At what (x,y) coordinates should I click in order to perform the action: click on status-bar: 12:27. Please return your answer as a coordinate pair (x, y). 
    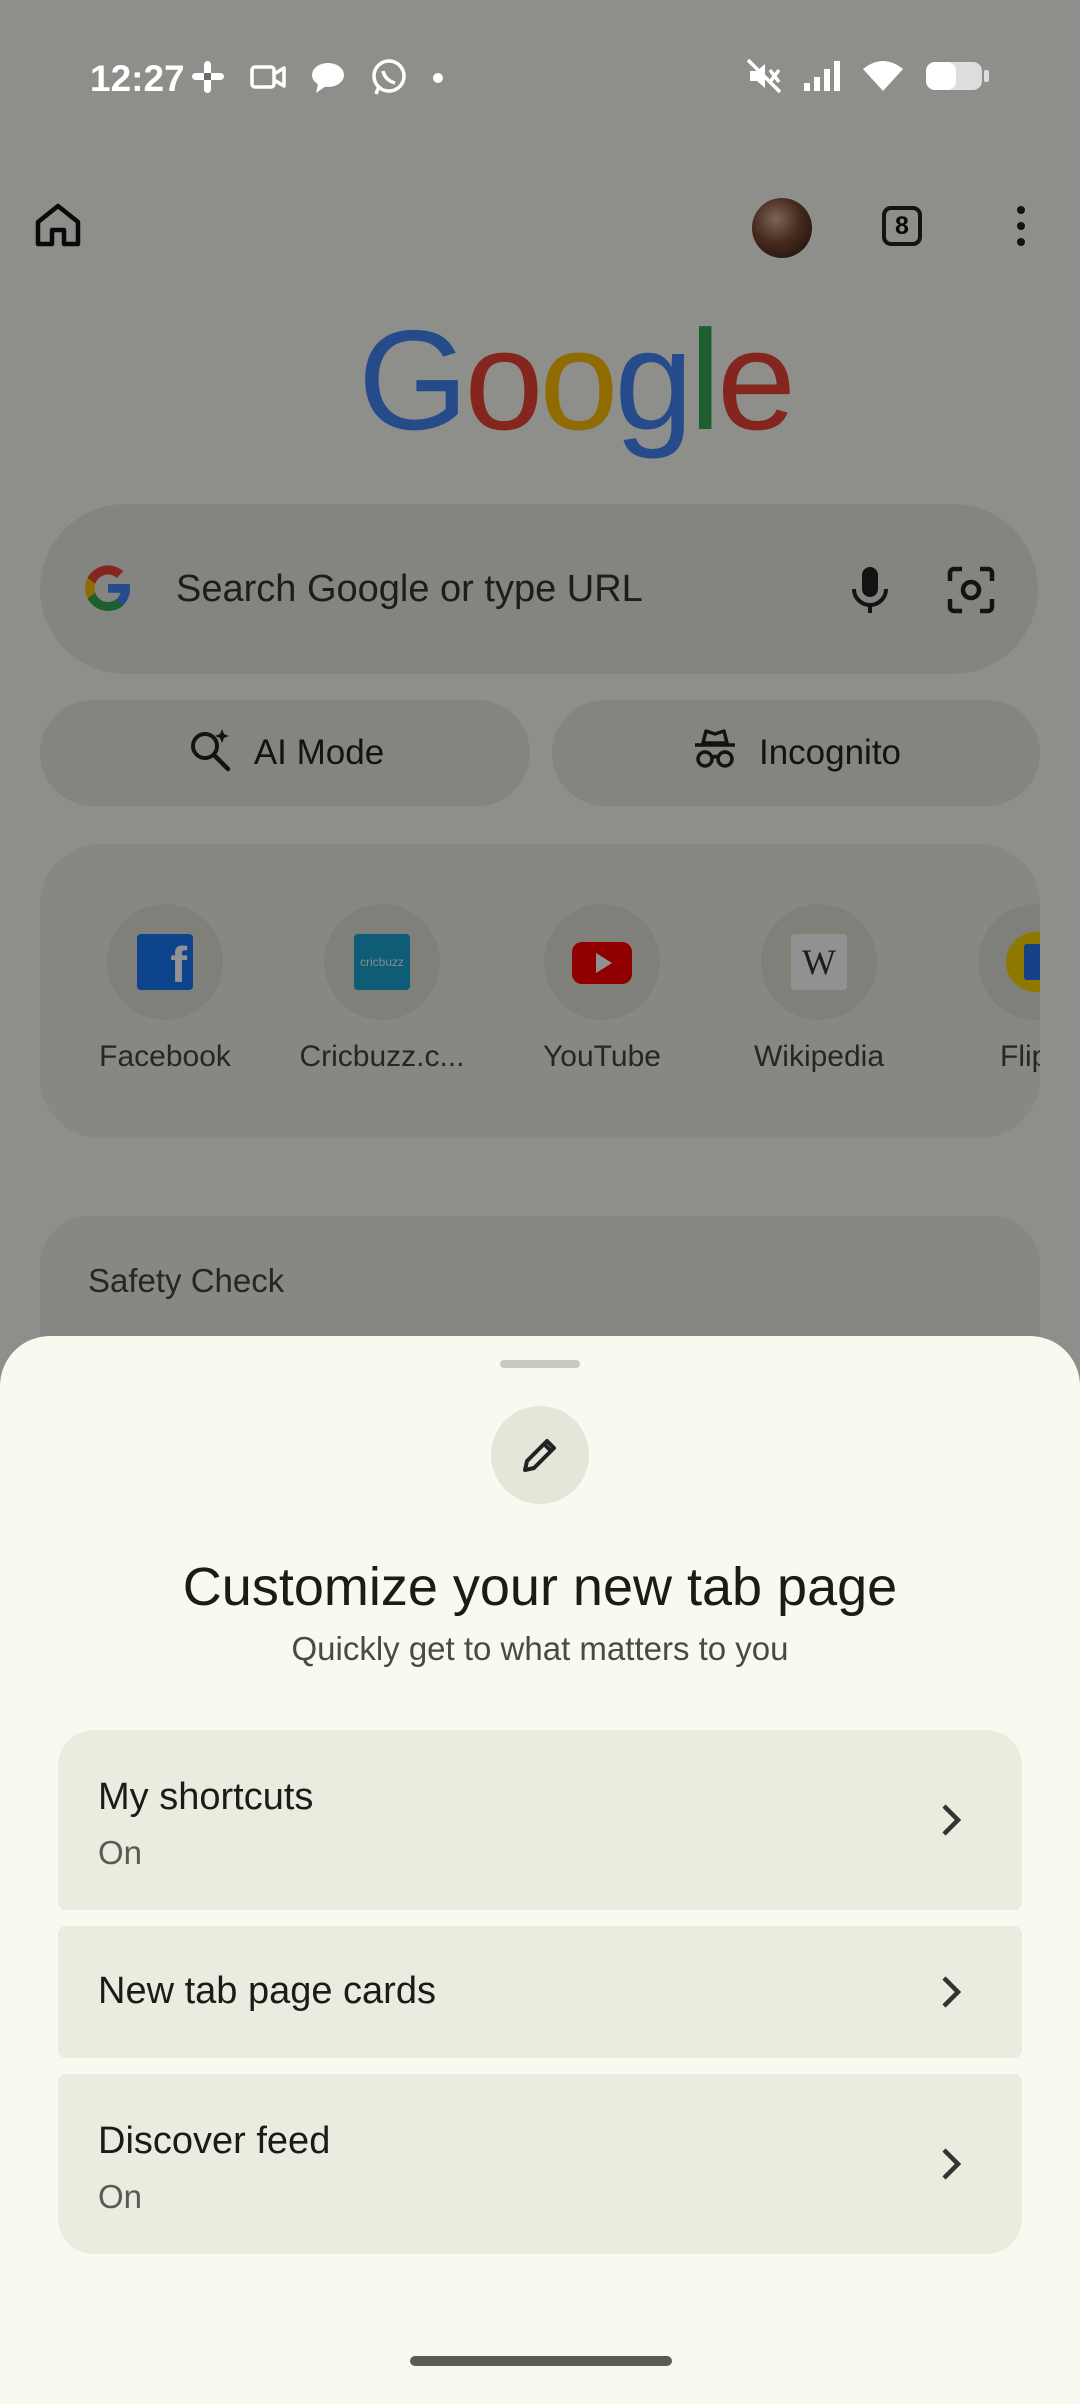
    Looking at the image, I should click on (540, 80).